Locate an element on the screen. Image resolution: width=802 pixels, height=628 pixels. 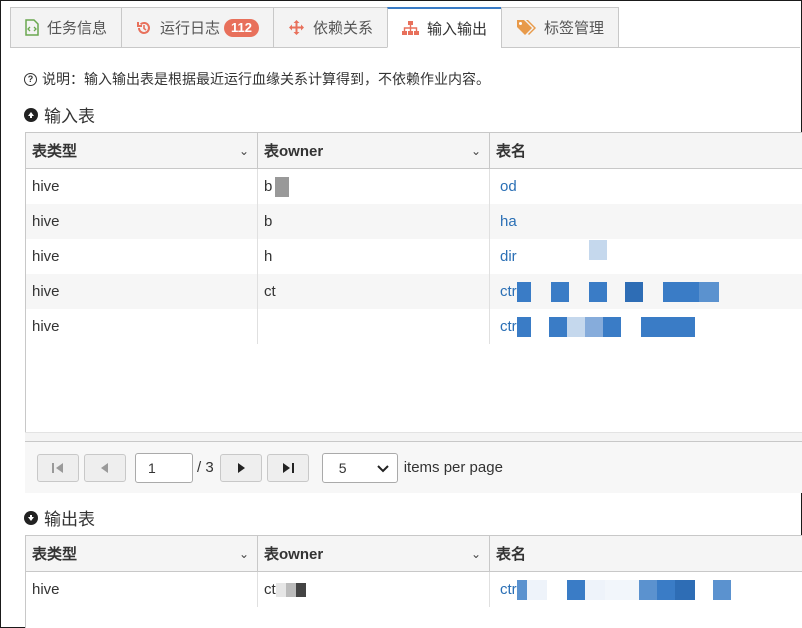
next-page-button is located at coordinates (240, 467).